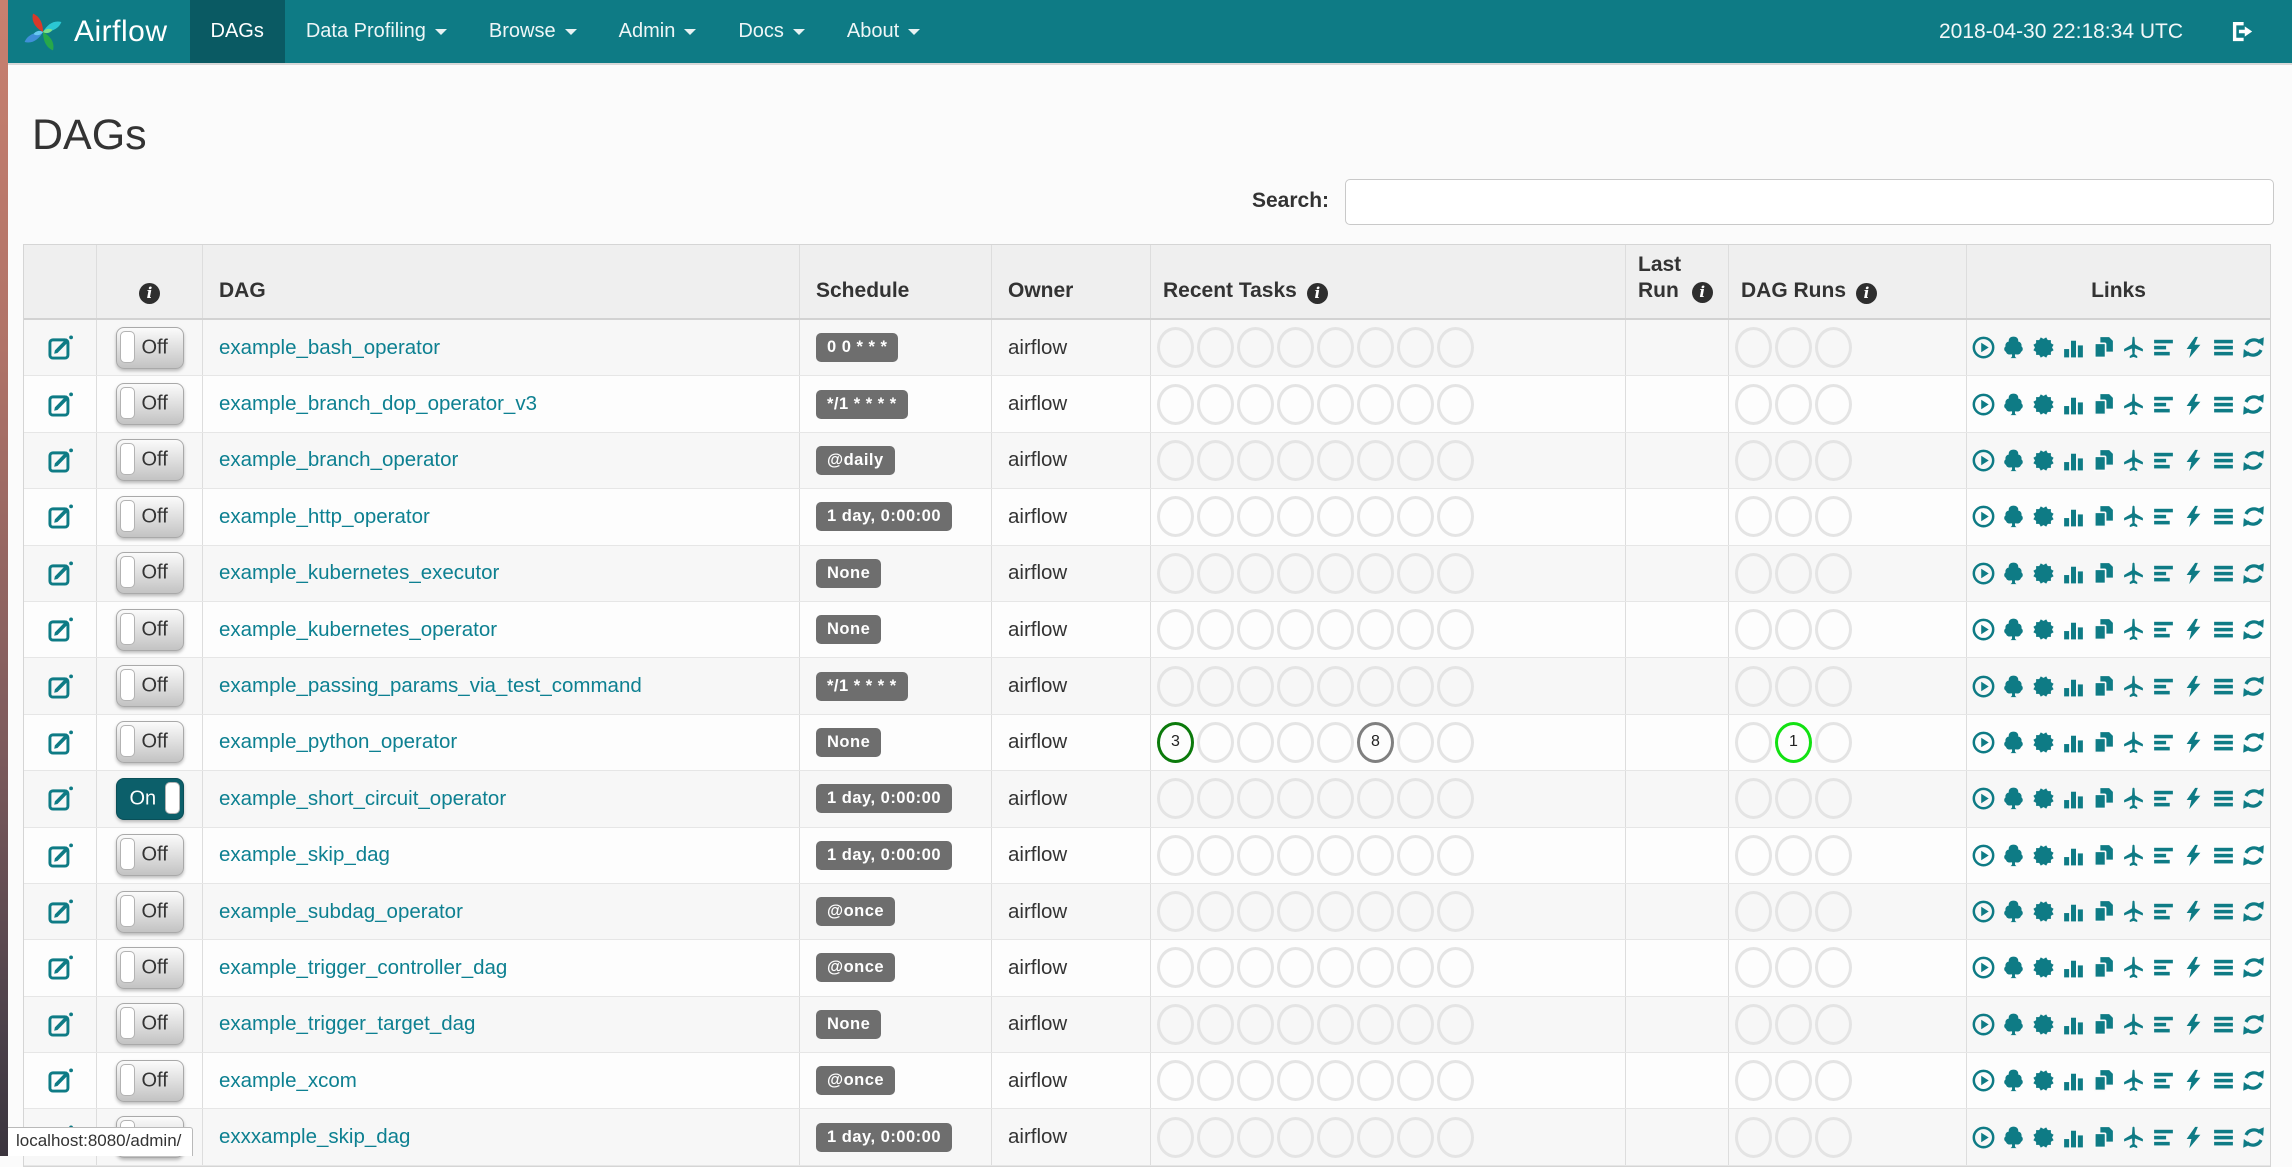  What do you see at coordinates (771, 31) in the screenshot?
I see `nav-item-docs: Docs` at bounding box center [771, 31].